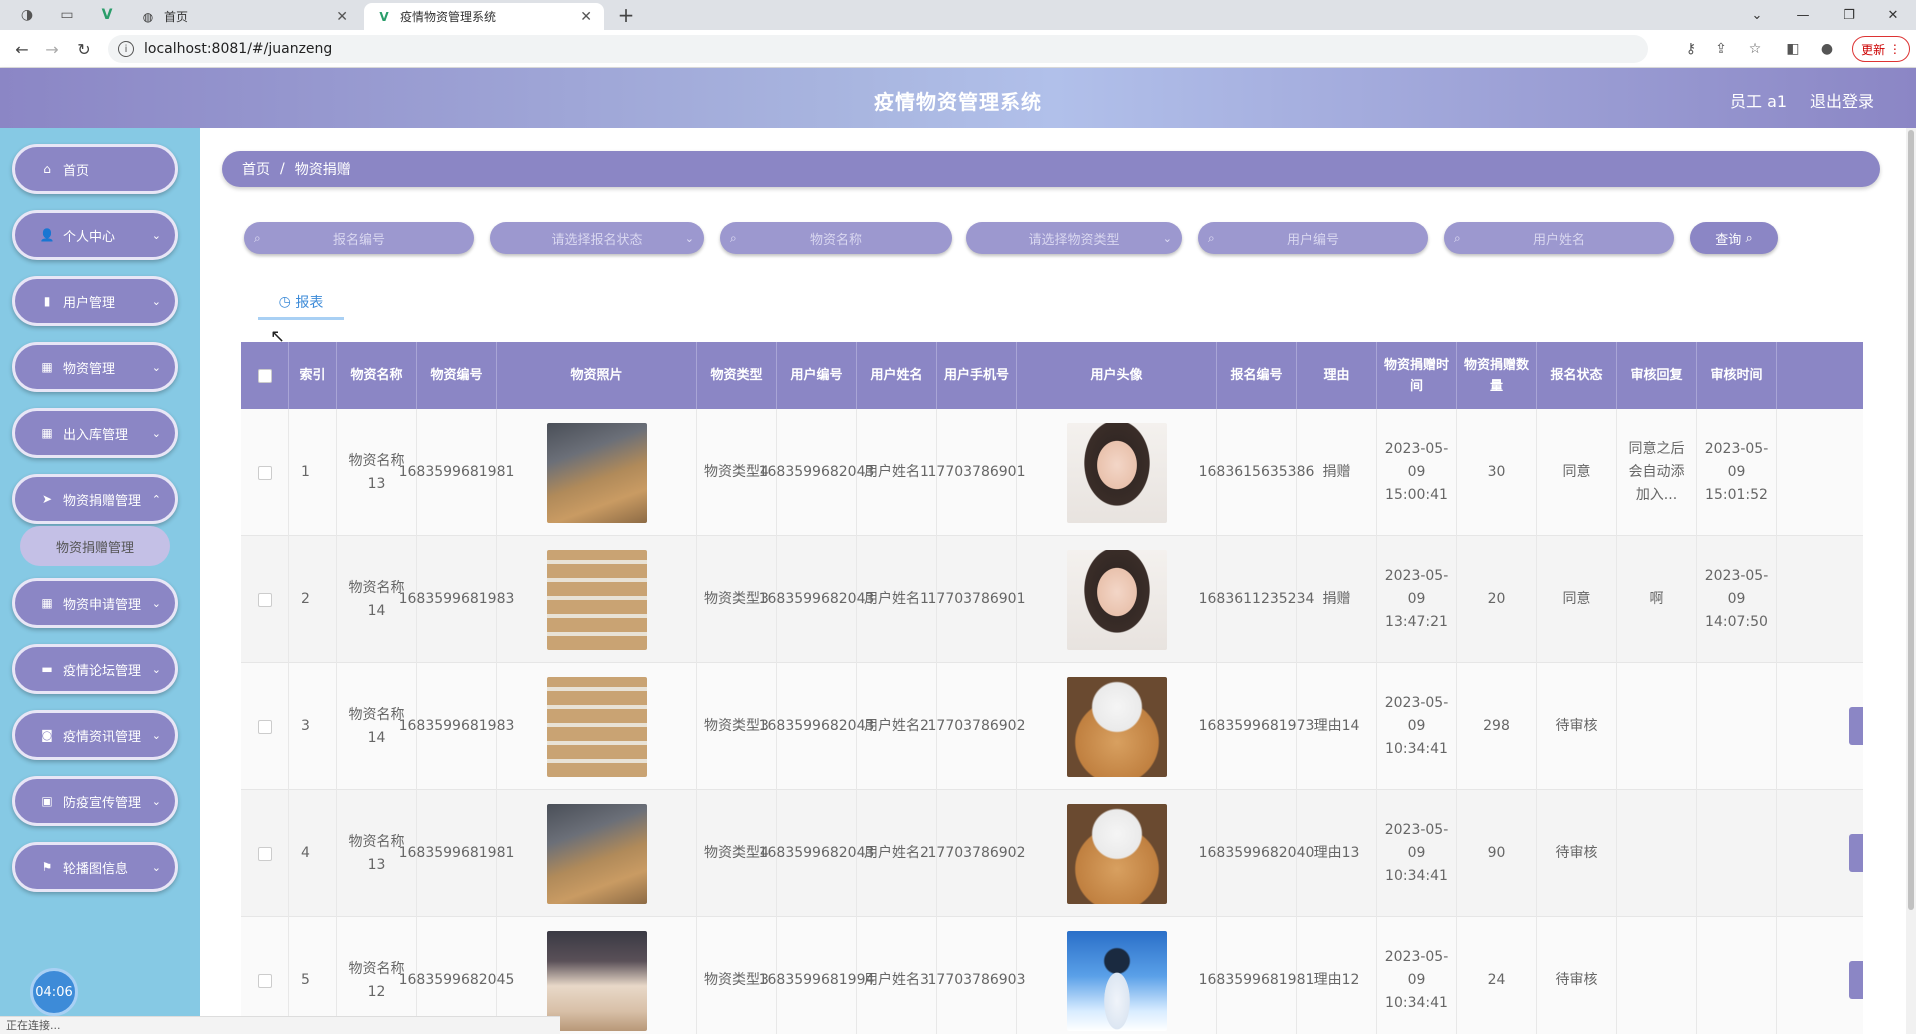  I want to click on browser-tab-title: 疫情物资管理系统, so click(448, 17).